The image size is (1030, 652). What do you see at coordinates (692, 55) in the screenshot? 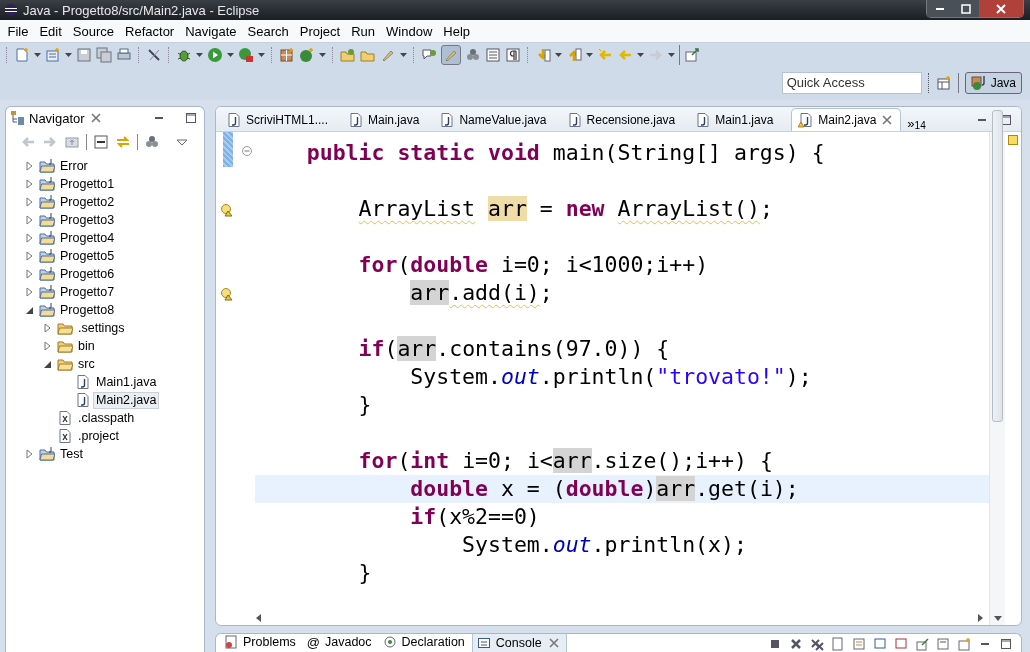
I see `pin-editor-icon` at bounding box center [692, 55].